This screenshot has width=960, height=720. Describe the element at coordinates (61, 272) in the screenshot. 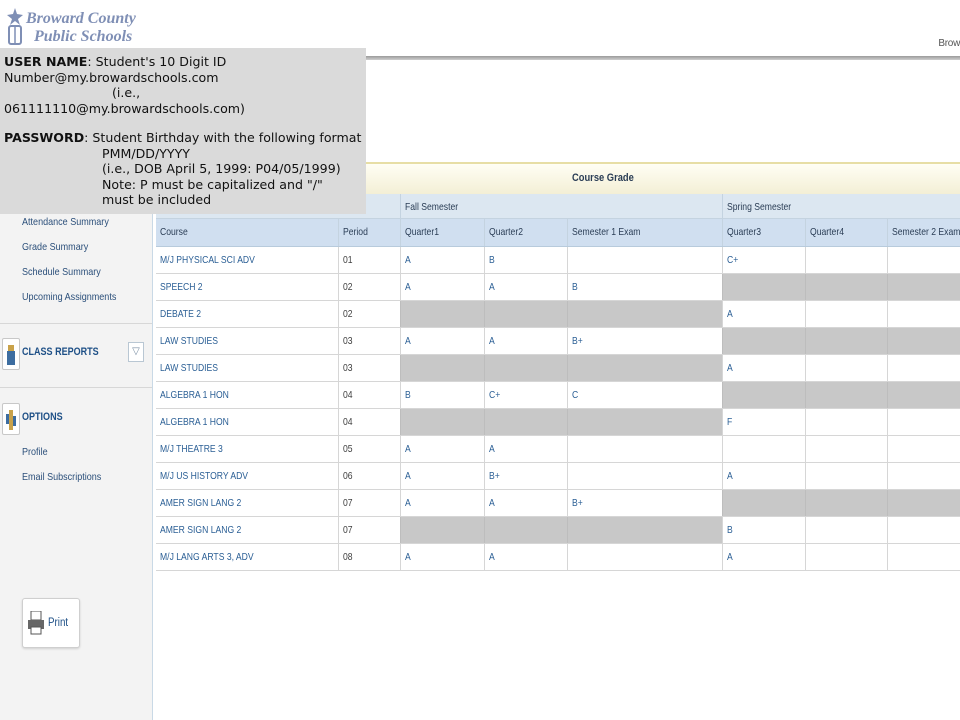

I see `sidebar-link-schedule-summary: Schedule Summary` at that location.